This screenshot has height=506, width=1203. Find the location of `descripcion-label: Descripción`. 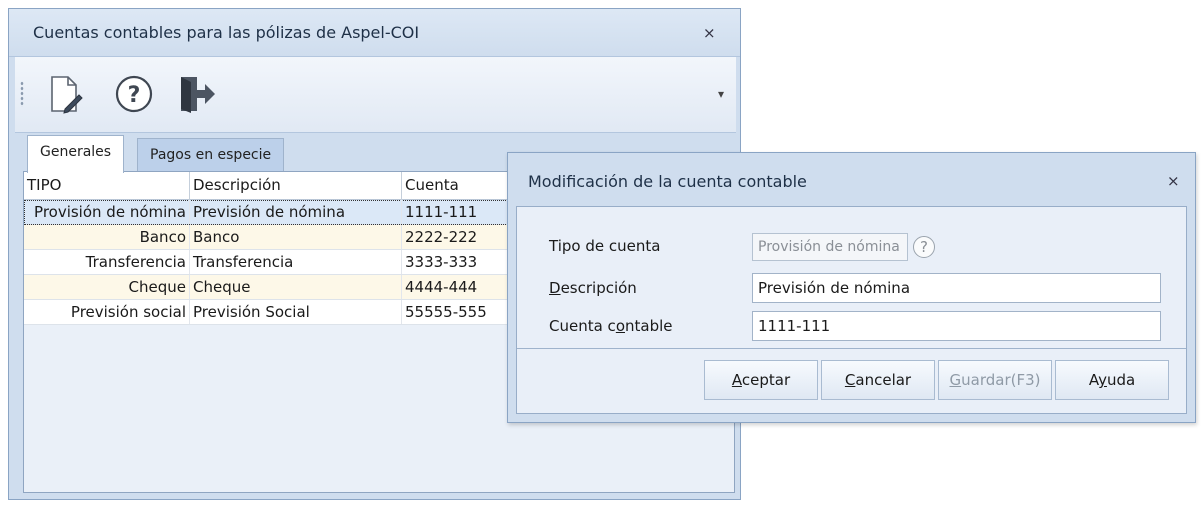

descripcion-label: Descripción is located at coordinates (593, 288).